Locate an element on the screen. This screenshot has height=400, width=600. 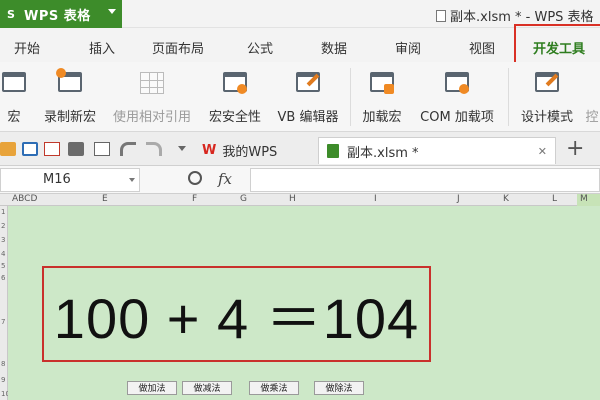
control-button: 控 is located at coordinates (592, 98).